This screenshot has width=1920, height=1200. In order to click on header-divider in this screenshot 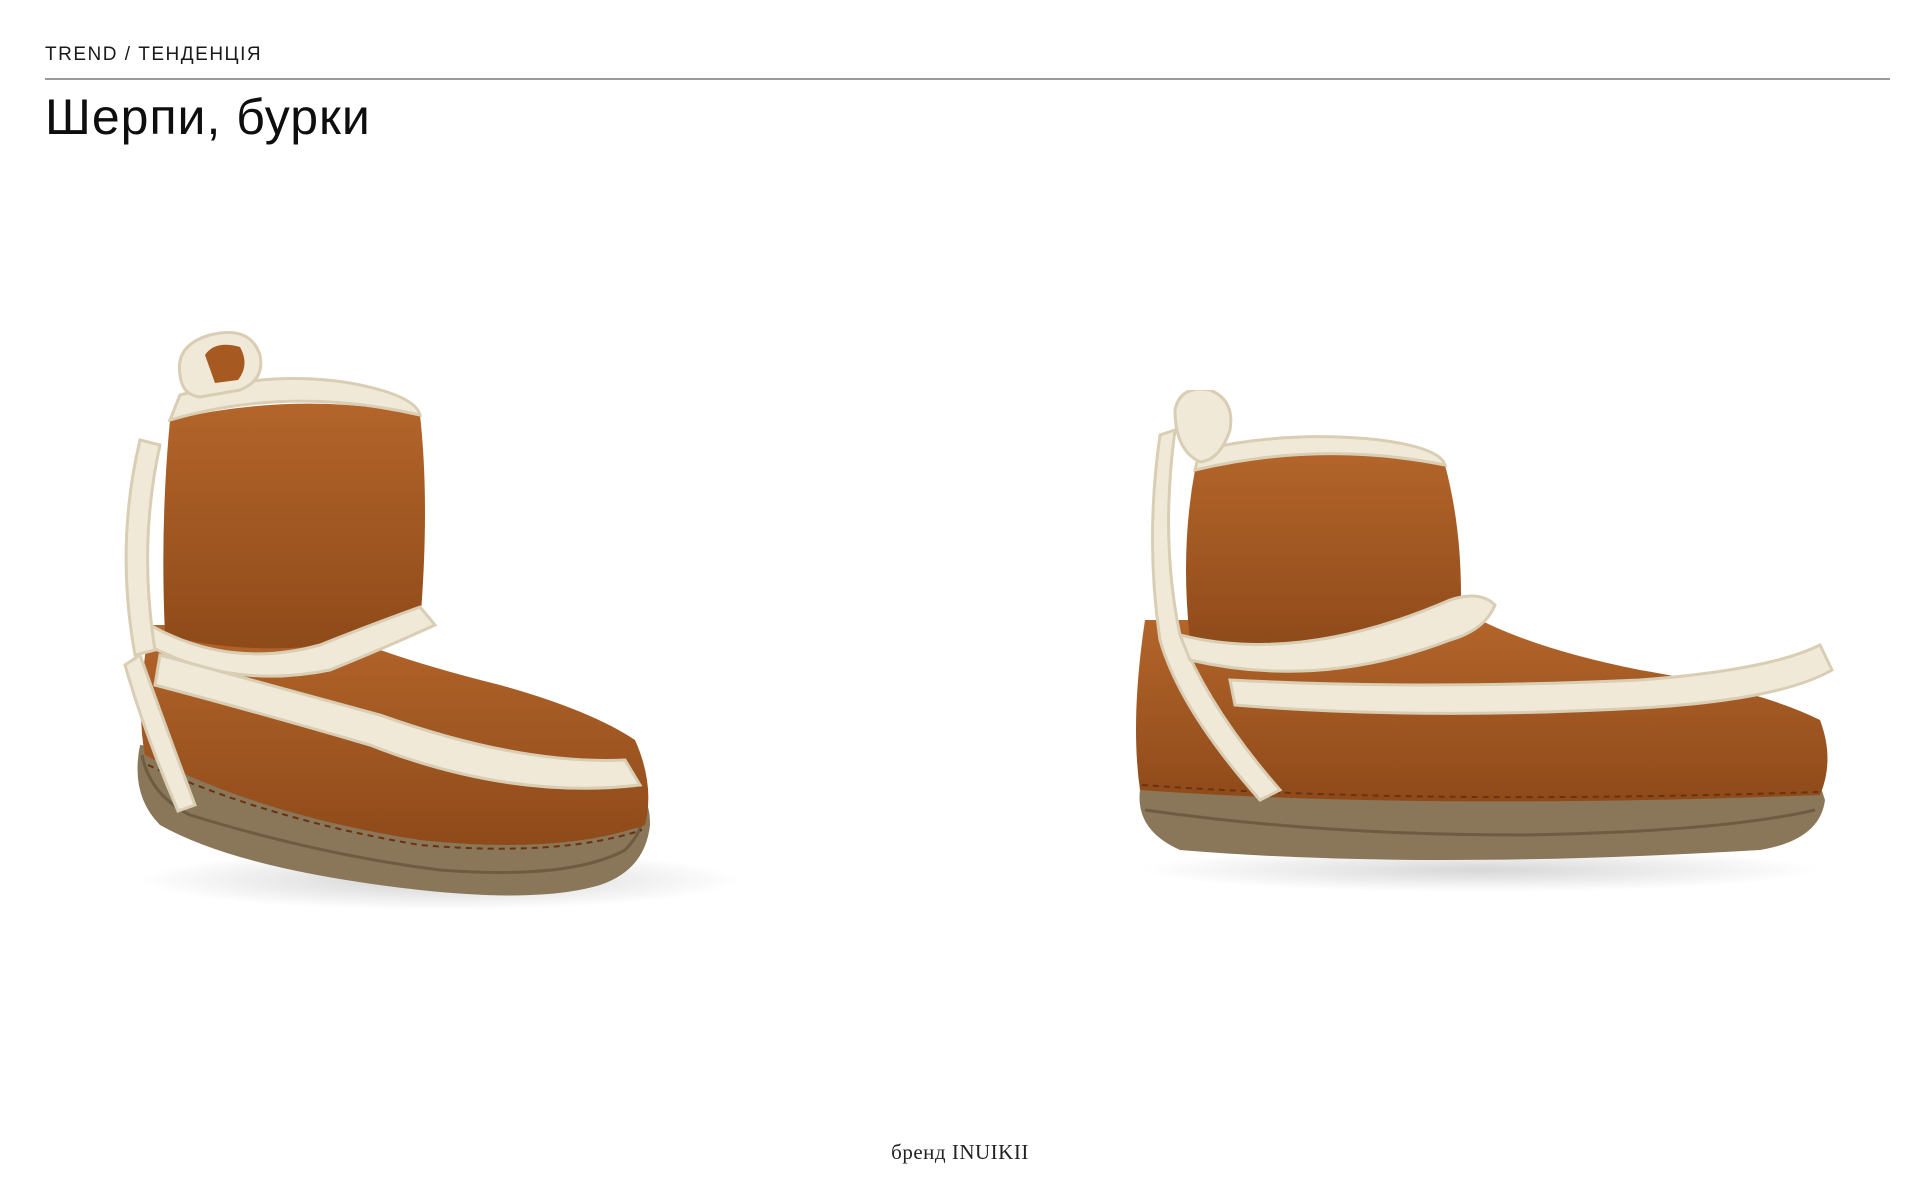, I will do `click(967, 79)`.